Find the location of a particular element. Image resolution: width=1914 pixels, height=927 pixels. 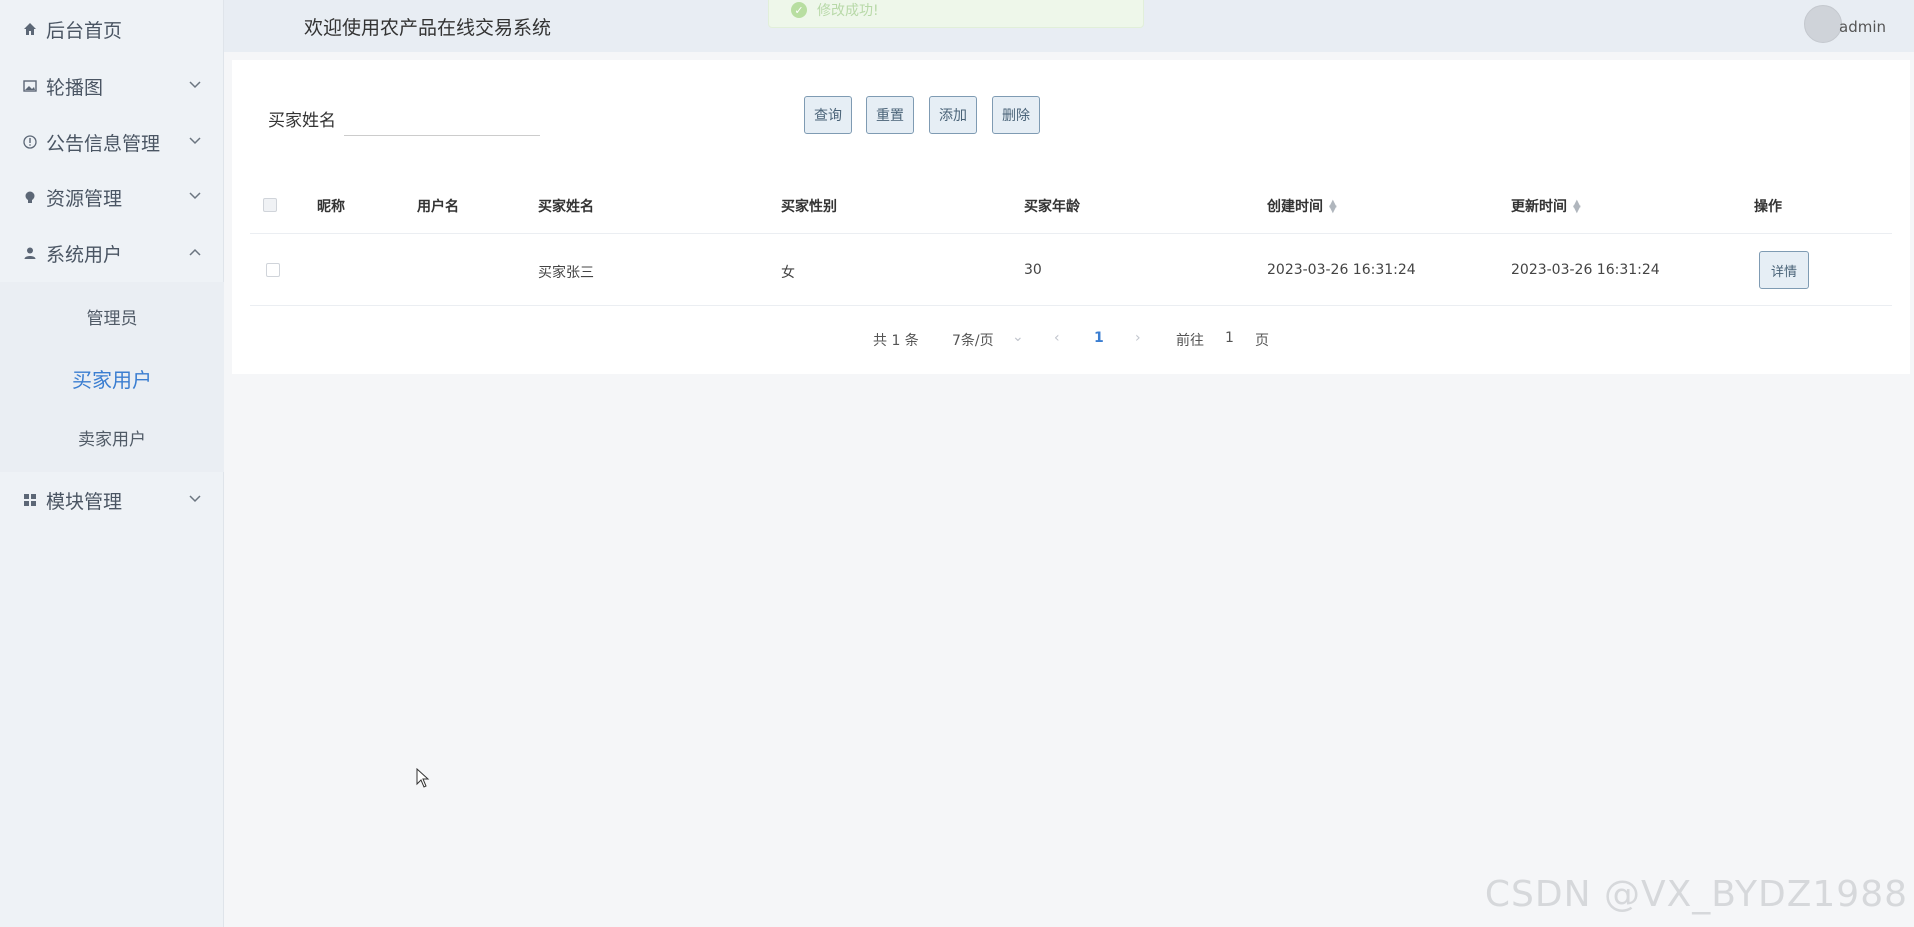

sidebar-item-label: 系统用户 is located at coordinates (84, 254).